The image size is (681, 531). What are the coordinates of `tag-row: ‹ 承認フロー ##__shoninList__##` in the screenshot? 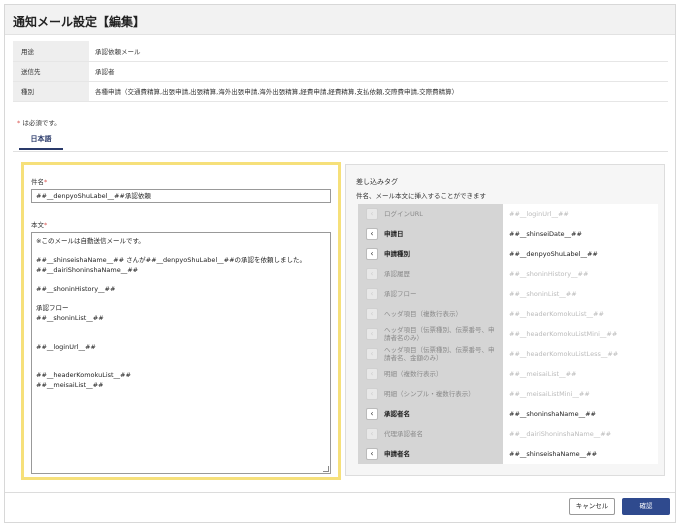 It's located at (508, 294).